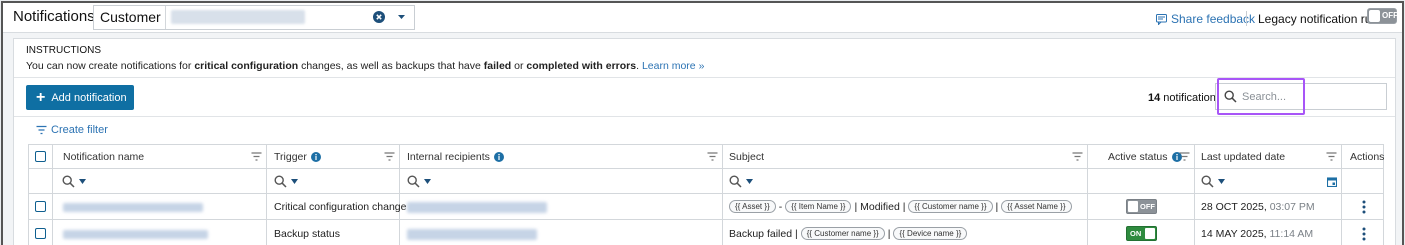  I want to click on col-header-actions: Actions, so click(1367, 157).